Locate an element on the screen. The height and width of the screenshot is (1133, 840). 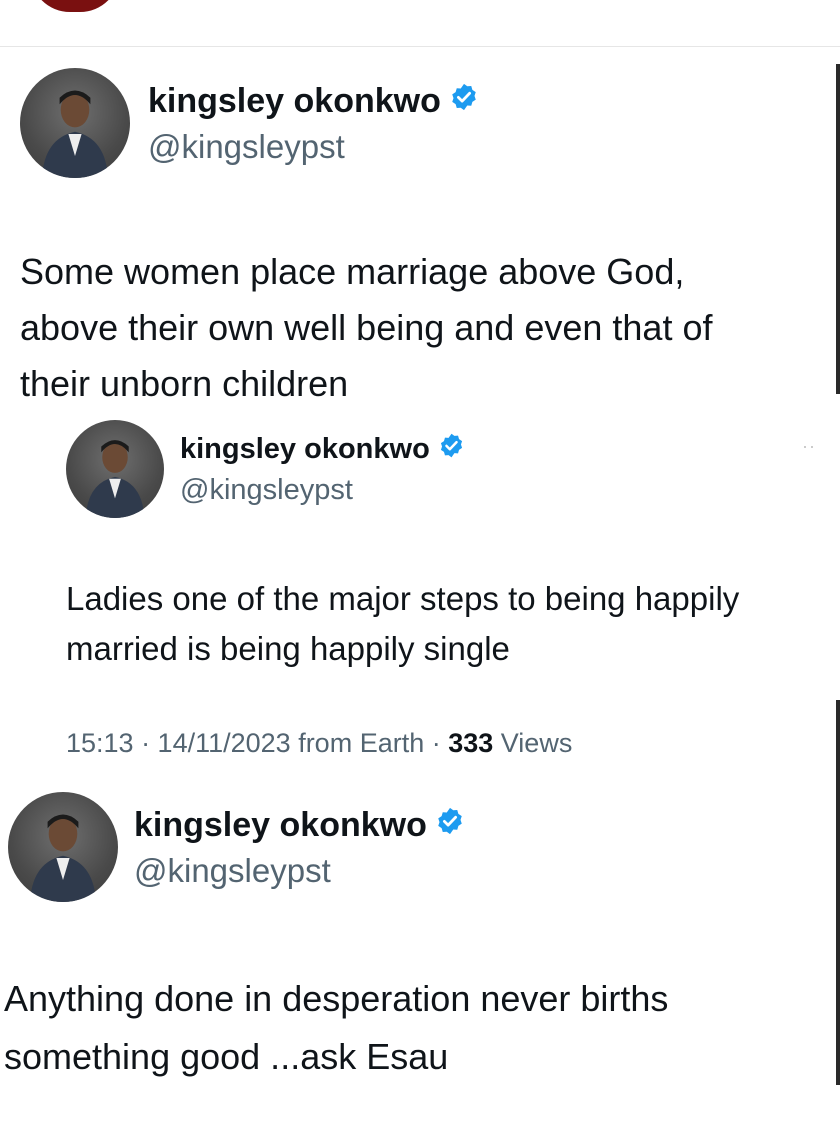
divider is located at coordinates (420, 46).